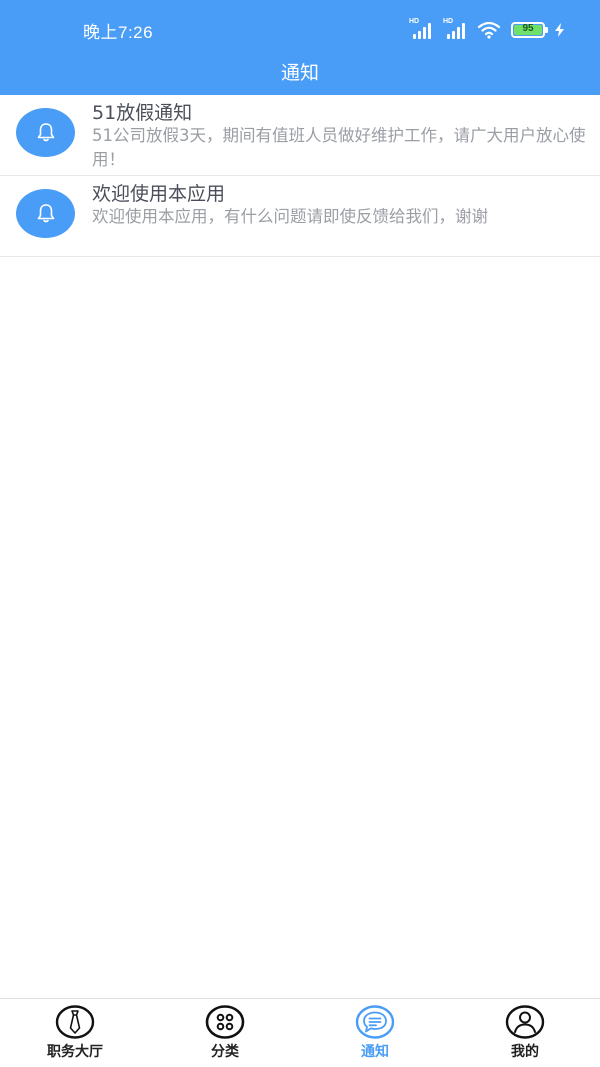 This screenshot has height=1067, width=600. I want to click on notification-body: 欢迎使用本应用，有什么问题请即使反馈给我们，谢谢, so click(290, 216).